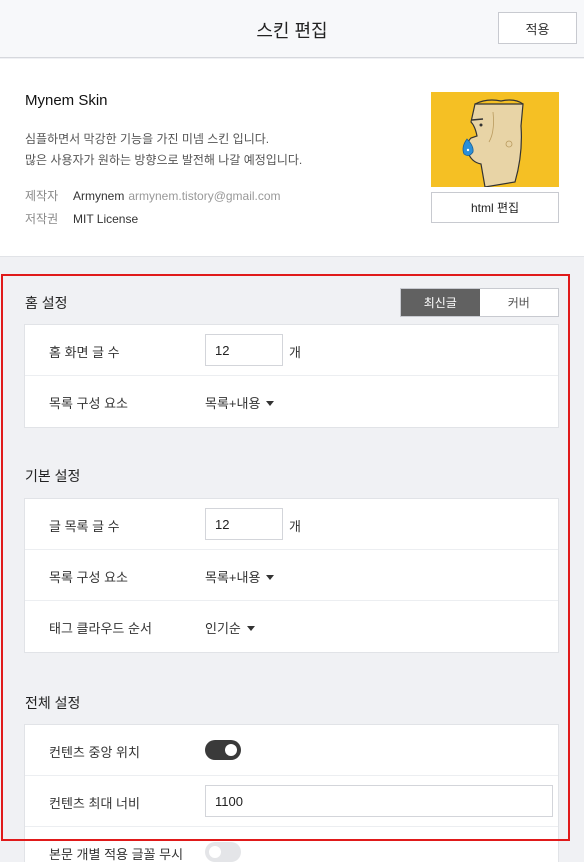  Describe the element at coordinates (379, 801) in the screenshot. I see `max-width-input: 1100` at that location.